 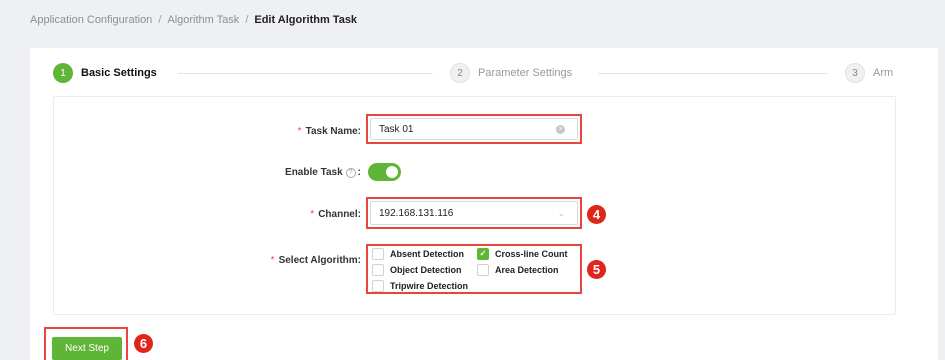 I want to click on step-label-arm: Arm, so click(x=883, y=73).